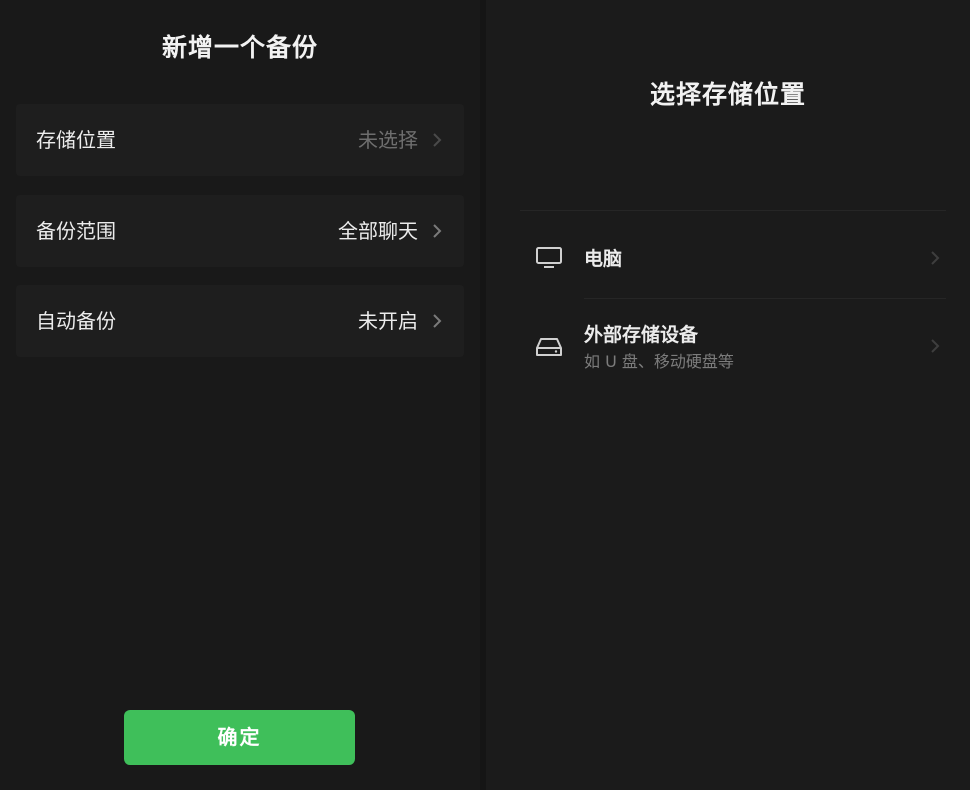  I want to click on storage-location-row: 存储位置 未选择, so click(240, 140).